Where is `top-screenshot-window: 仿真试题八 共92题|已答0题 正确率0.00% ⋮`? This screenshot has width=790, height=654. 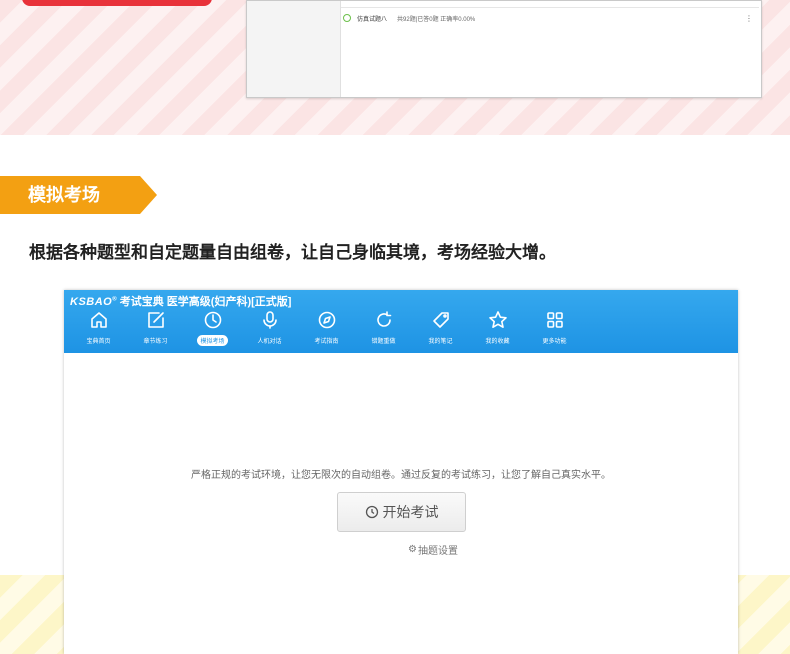 top-screenshot-window: 仿真试题八 共92题|已答0题 正确率0.00% ⋮ is located at coordinates (504, 49).